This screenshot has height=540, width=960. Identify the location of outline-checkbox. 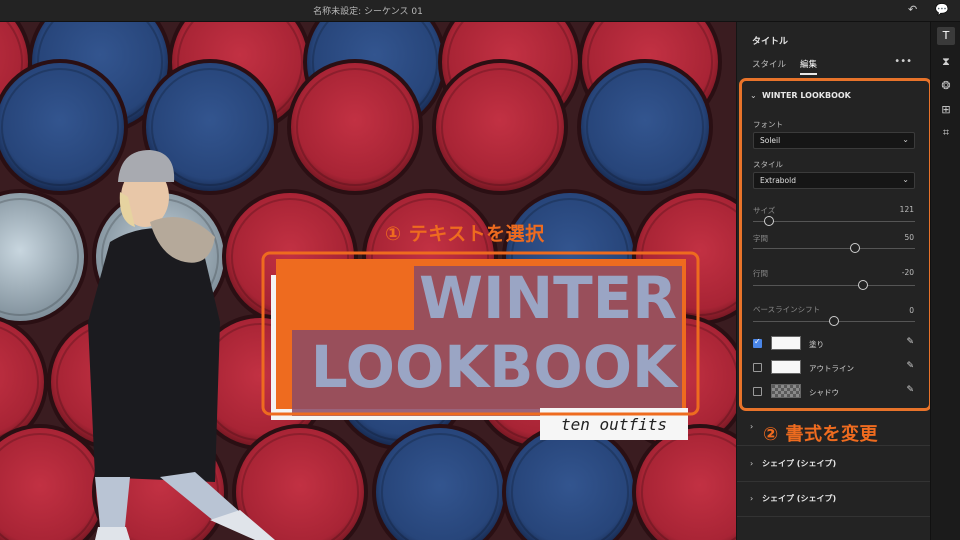
(757, 367).